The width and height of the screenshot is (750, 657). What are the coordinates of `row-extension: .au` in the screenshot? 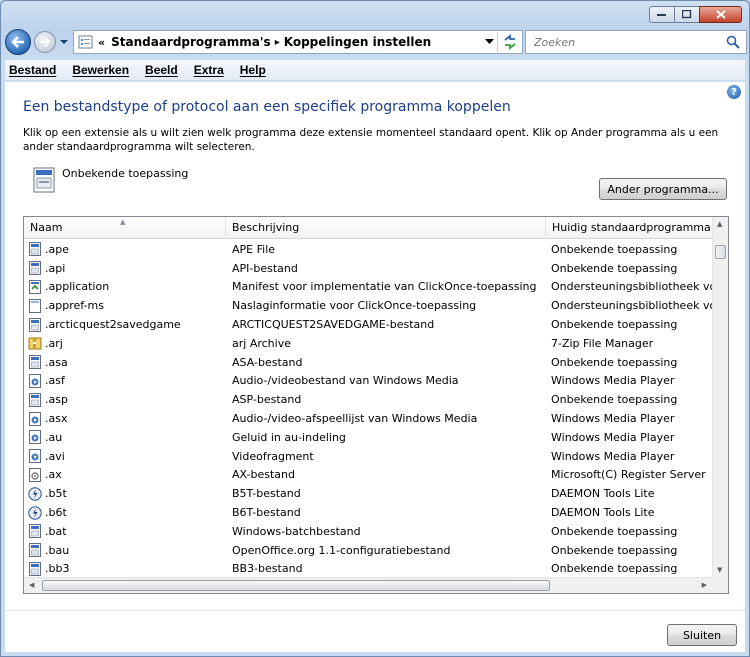 It's located at (54, 437).